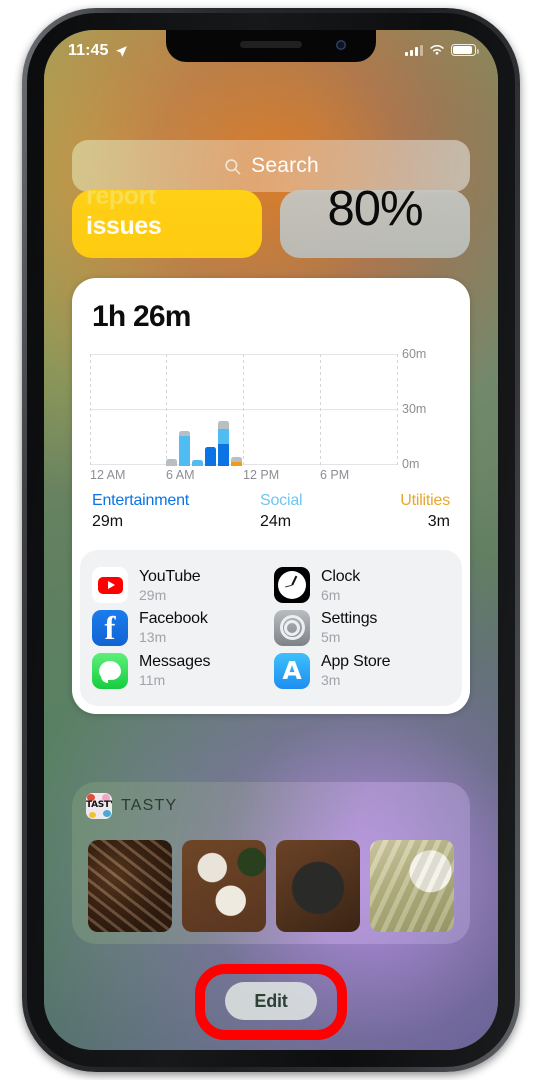  I want to click on battery-icon, so click(465, 50).